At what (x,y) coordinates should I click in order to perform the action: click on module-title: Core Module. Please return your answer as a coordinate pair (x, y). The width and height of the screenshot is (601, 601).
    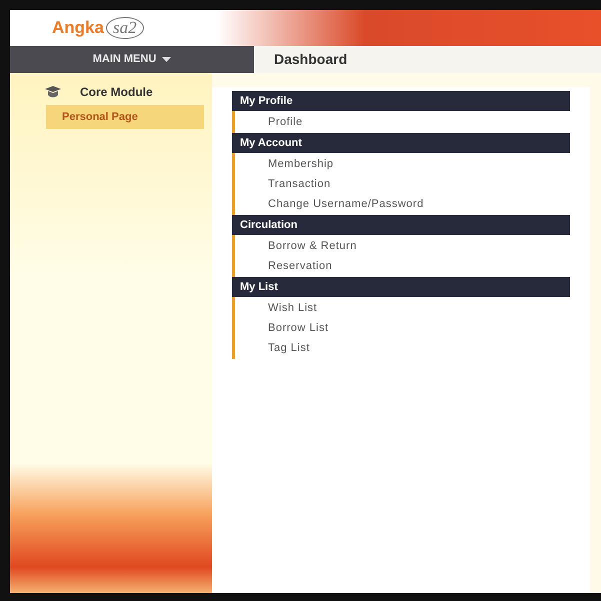
    Looking at the image, I should click on (116, 92).